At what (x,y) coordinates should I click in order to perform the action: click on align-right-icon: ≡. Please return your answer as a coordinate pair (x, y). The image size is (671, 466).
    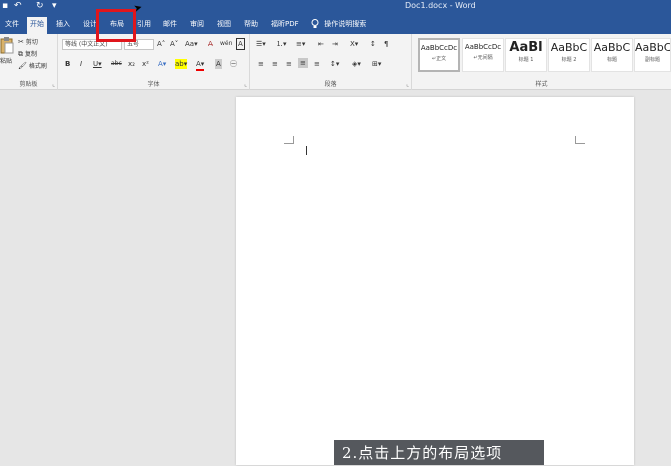
    Looking at the image, I should click on (289, 64).